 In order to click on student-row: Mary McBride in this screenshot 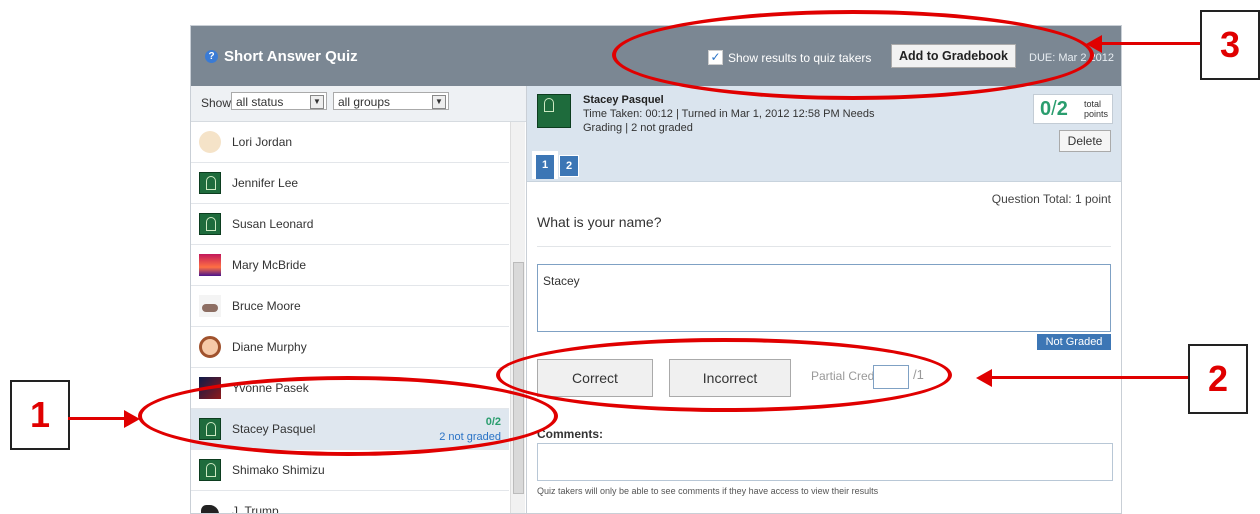, I will do `click(350, 265)`.